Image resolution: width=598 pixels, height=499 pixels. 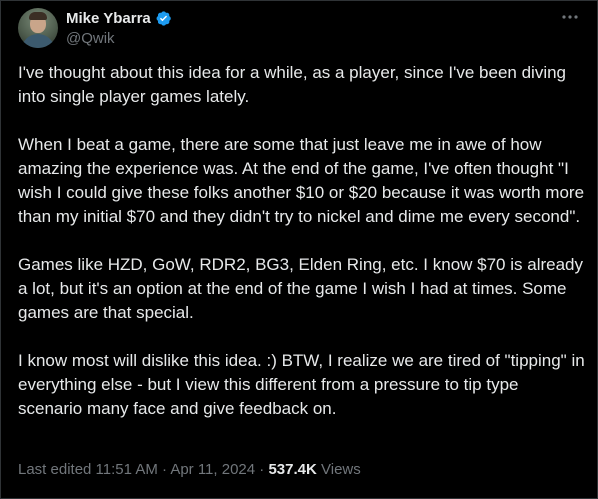 I want to click on author-name-row: Mike Ybarra, so click(x=119, y=18).